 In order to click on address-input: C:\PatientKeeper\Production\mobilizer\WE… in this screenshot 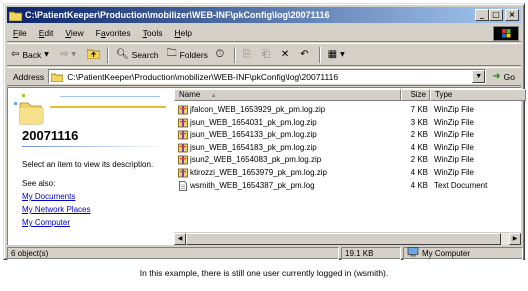, I will do `click(267, 76)`.